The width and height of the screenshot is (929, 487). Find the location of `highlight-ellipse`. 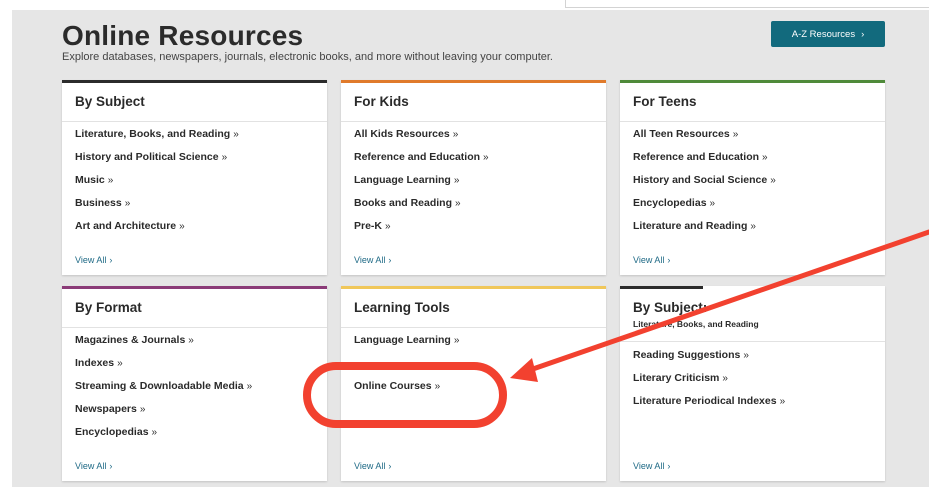

highlight-ellipse is located at coordinates (405, 395).